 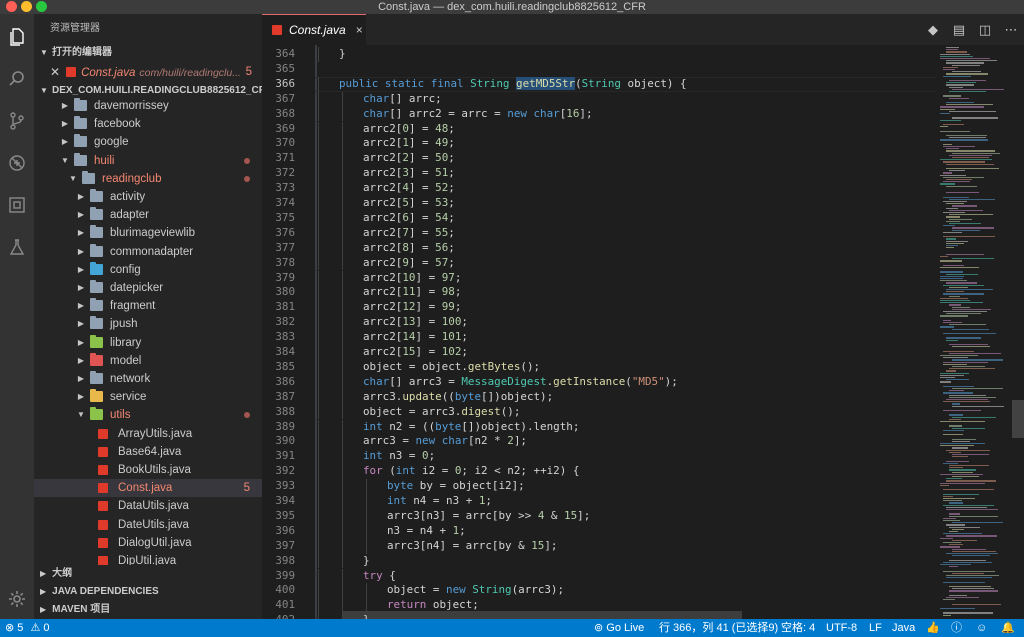 What do you see at coordinates (148, 361) in the screenshot?
I see `tree-item-model: ▶ model` at bounding box center [148, 361].